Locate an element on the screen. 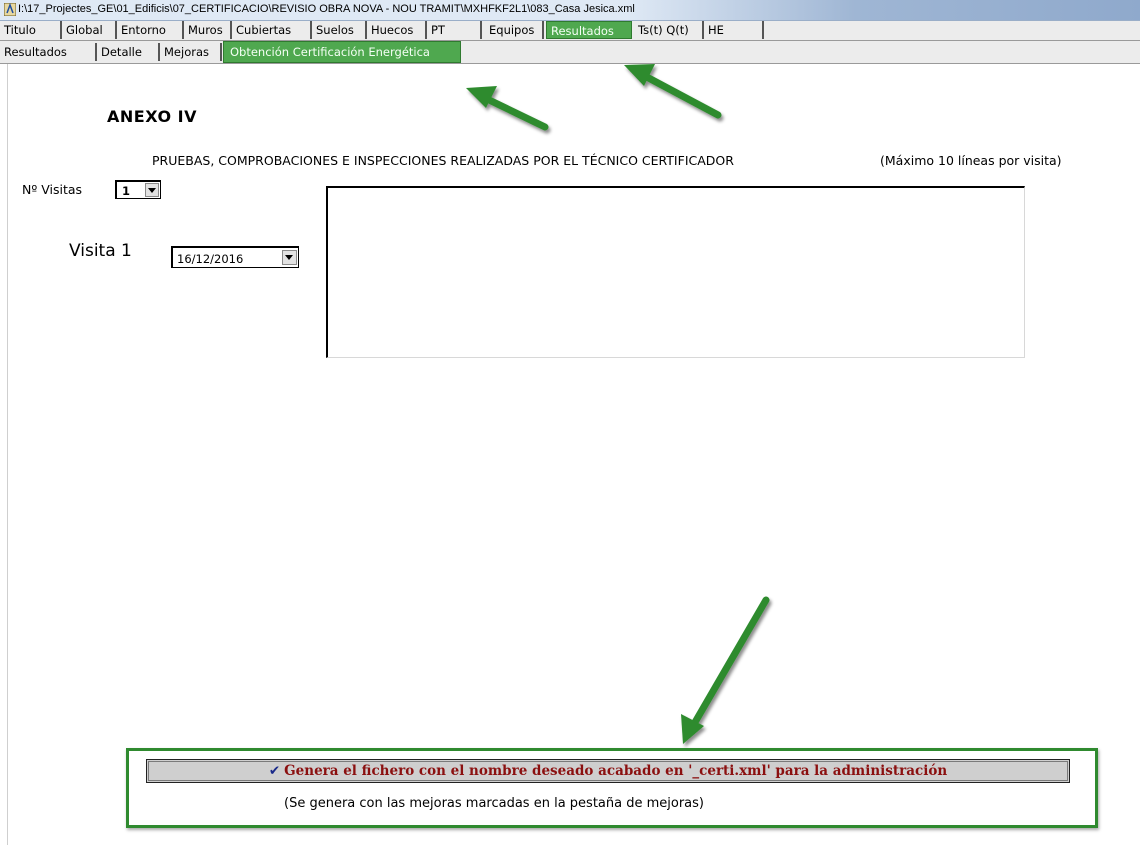  tab-equipos: Equipos is located at coordinates (513, 30).